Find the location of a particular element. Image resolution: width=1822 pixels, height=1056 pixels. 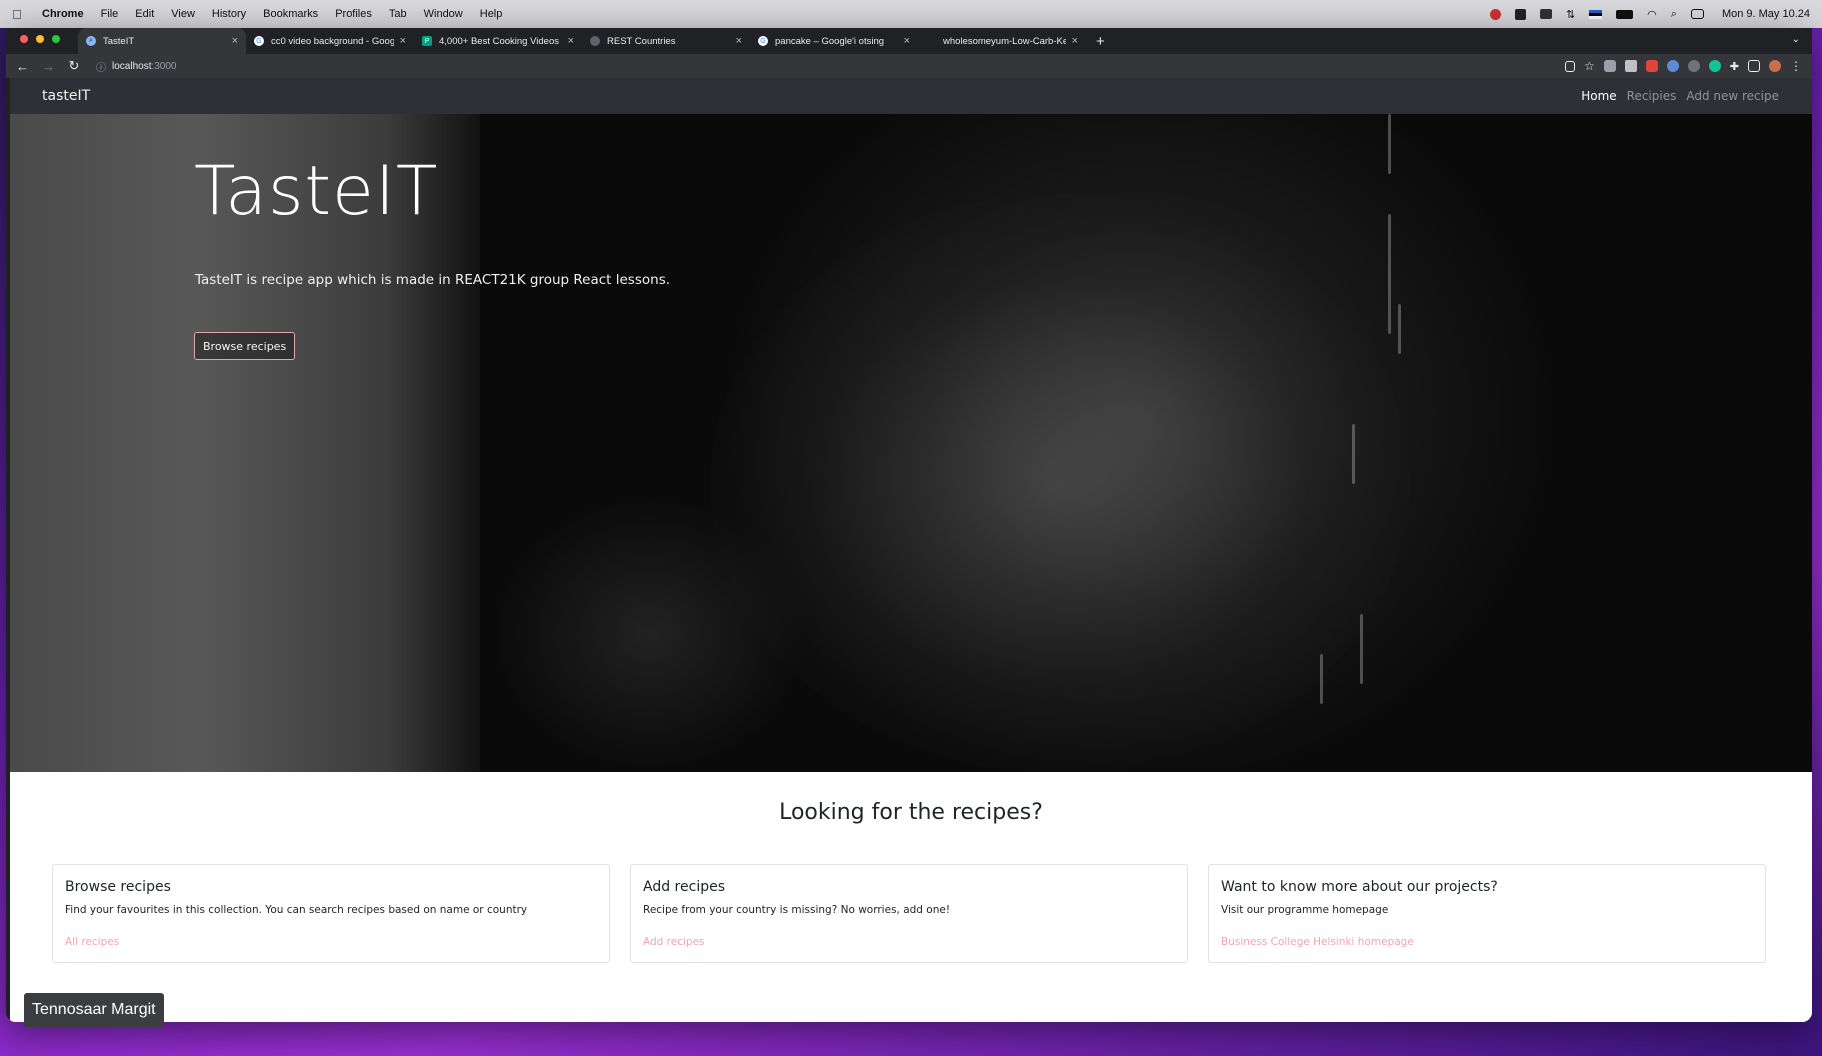

menu-help: Help is located at coordinates (491, 14).